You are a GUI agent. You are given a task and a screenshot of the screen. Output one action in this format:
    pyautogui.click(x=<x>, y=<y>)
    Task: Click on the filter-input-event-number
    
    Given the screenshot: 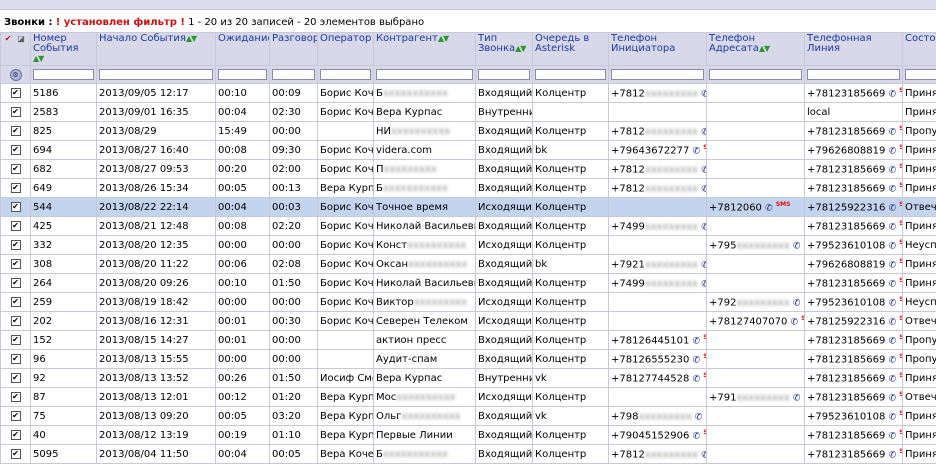 What is the action you would take?
    pyautogui.click(x=63, y=74)
    